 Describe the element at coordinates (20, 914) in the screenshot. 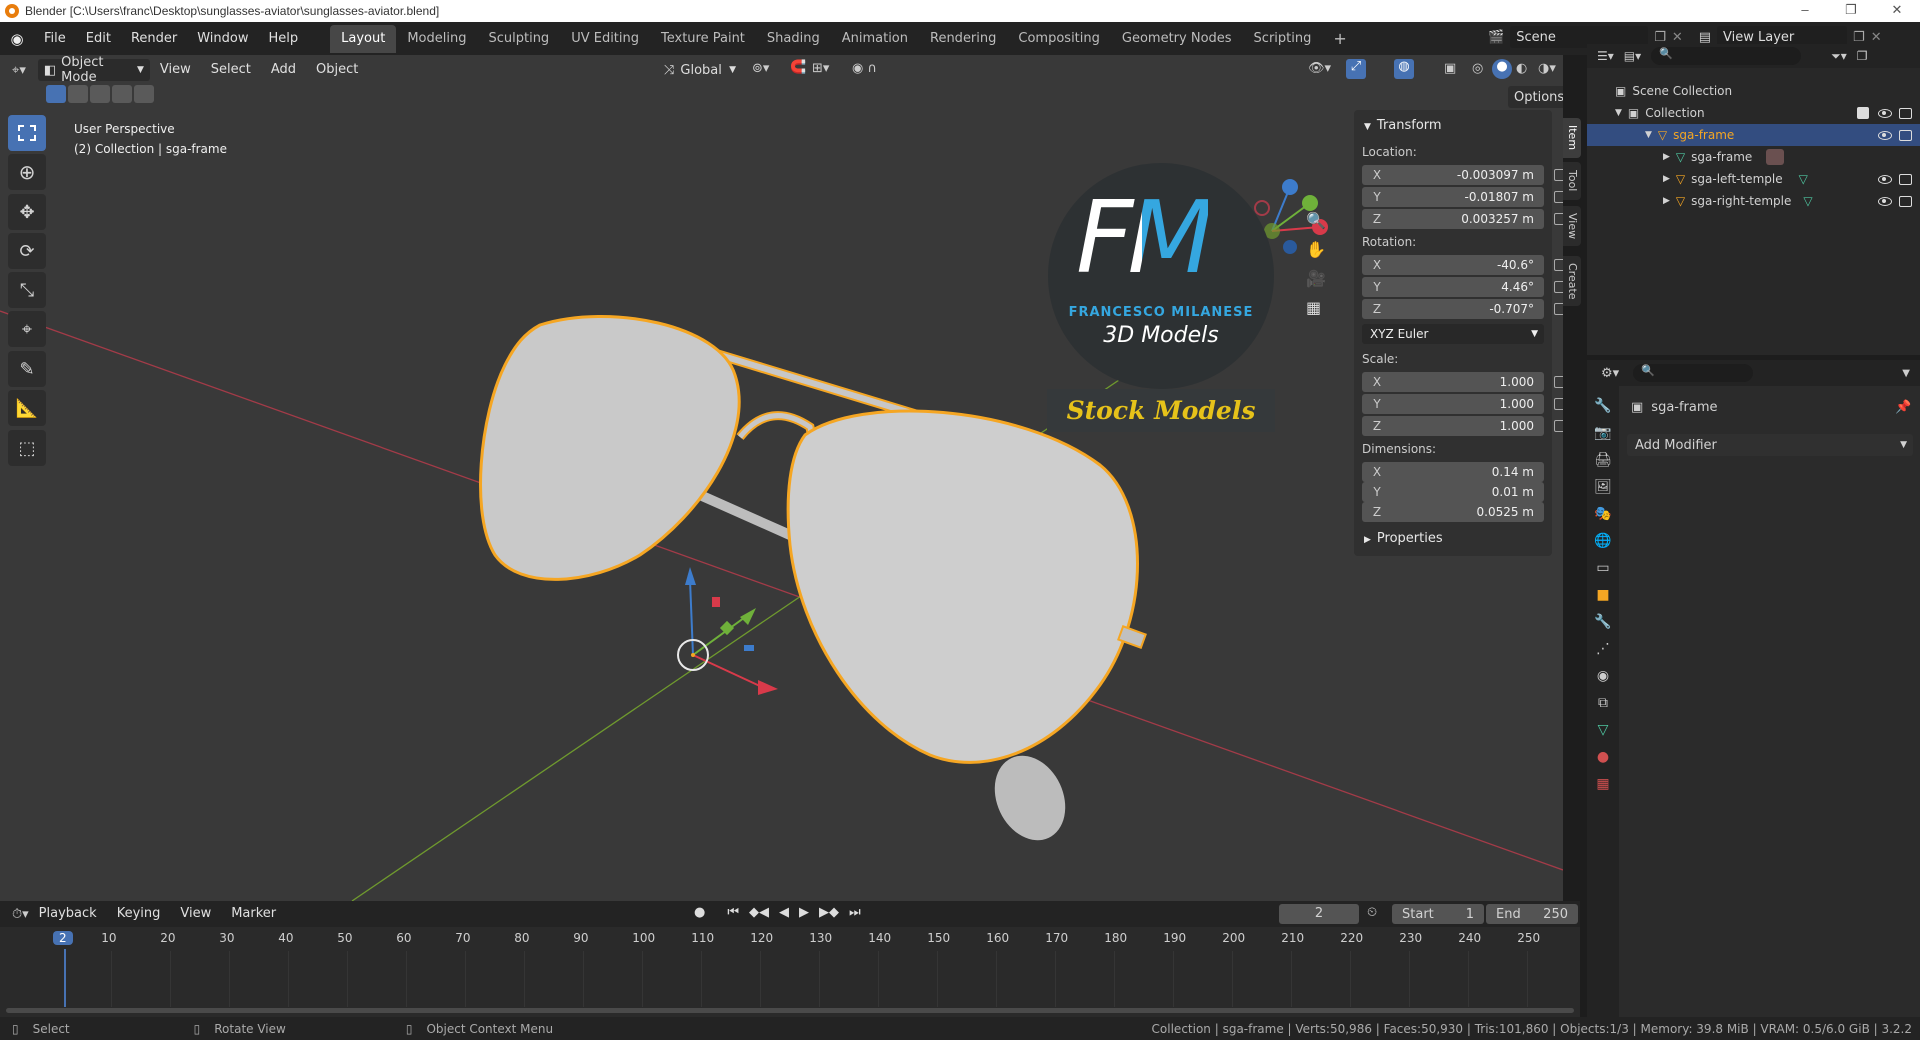

I see `timeline-editor-icon: ⏱▾` at that location.